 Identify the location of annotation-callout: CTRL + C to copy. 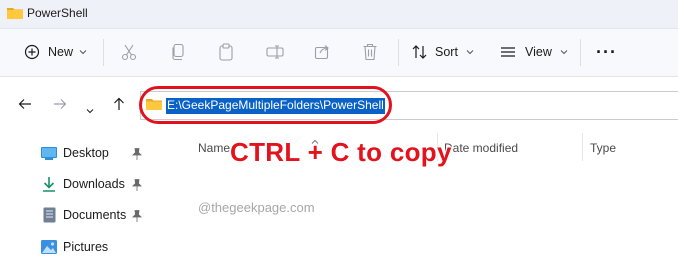
(341, 152).